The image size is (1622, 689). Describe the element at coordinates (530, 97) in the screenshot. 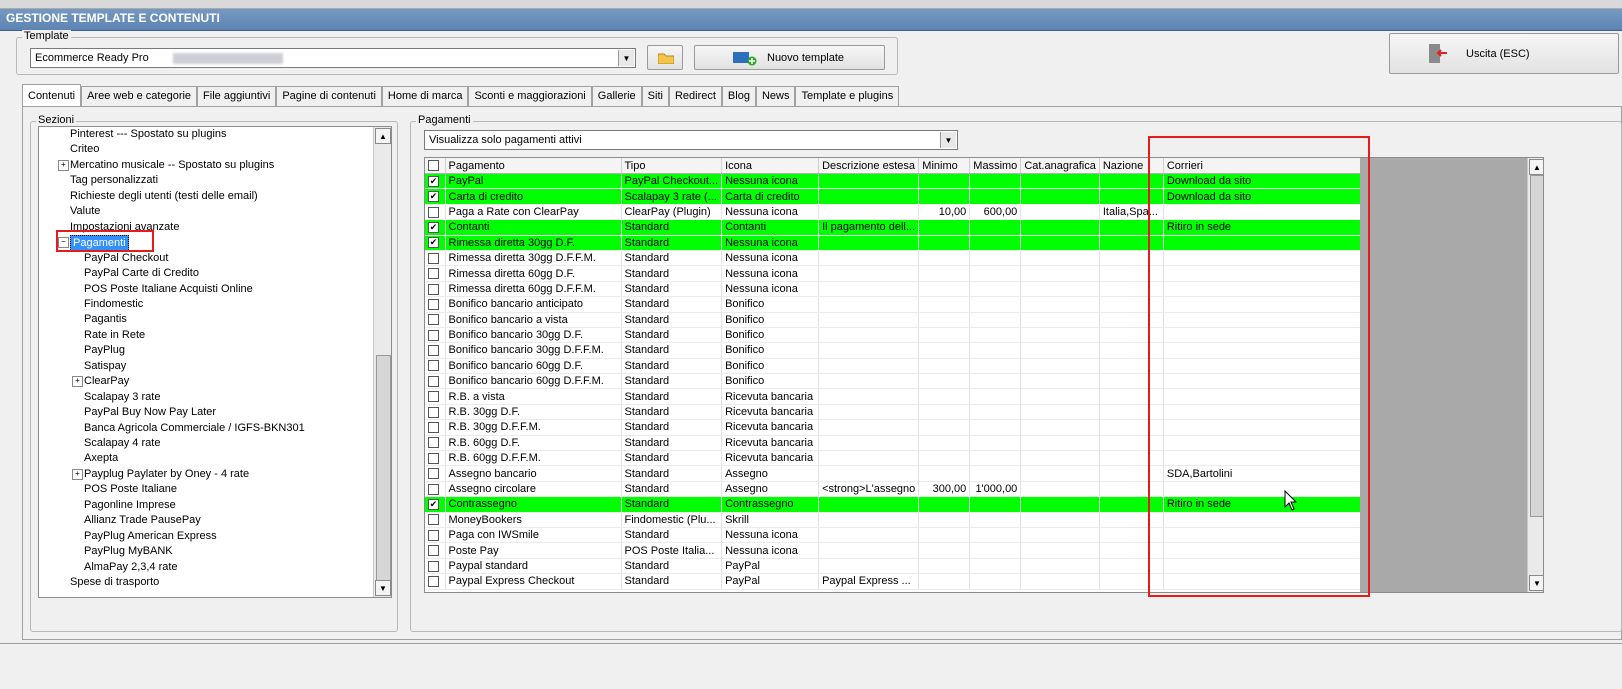

I see `tab-sconti: Sconti e maggiorazioni` at that location.